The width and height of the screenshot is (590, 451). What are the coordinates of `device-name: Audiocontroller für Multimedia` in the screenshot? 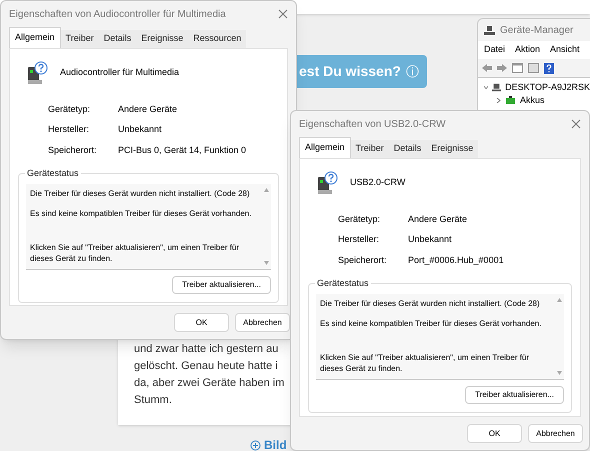 It's located at (120, 72).